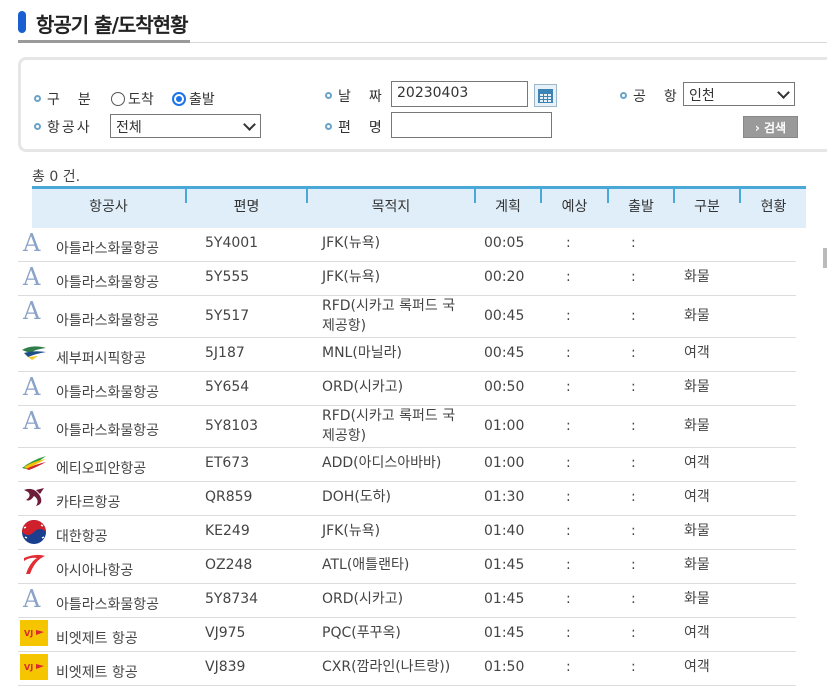 Image resolution: width=827 pixels, height=686 pixels. I want to click on flight-number: 5Y8103, so click(232, 426).